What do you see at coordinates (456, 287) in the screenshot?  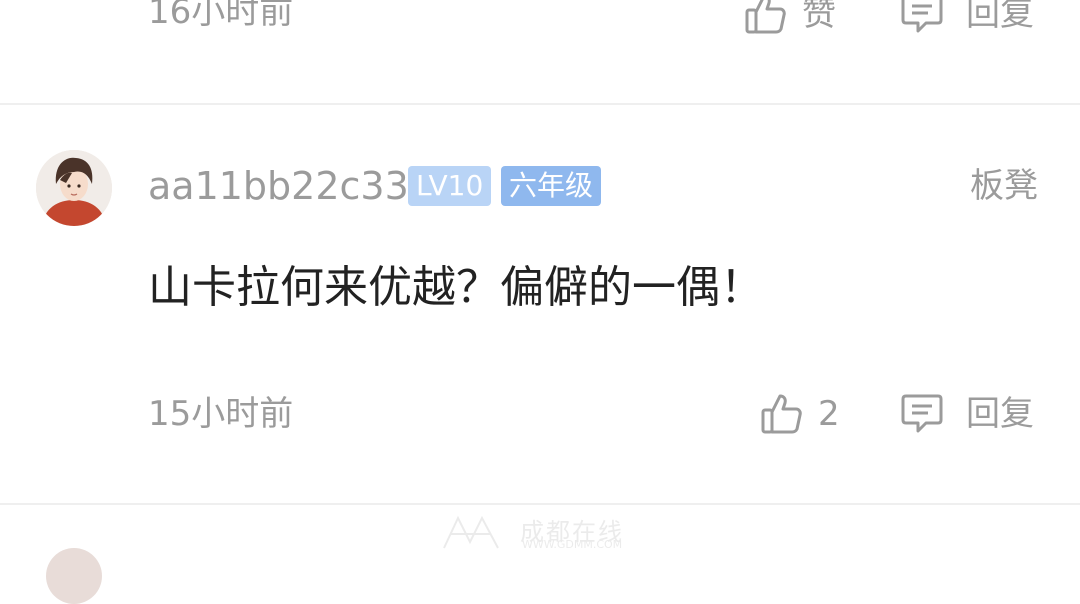 I see `comment-text: 山卡拉何来优越？偏僻的一偶！` at bounding box center [456, 287].